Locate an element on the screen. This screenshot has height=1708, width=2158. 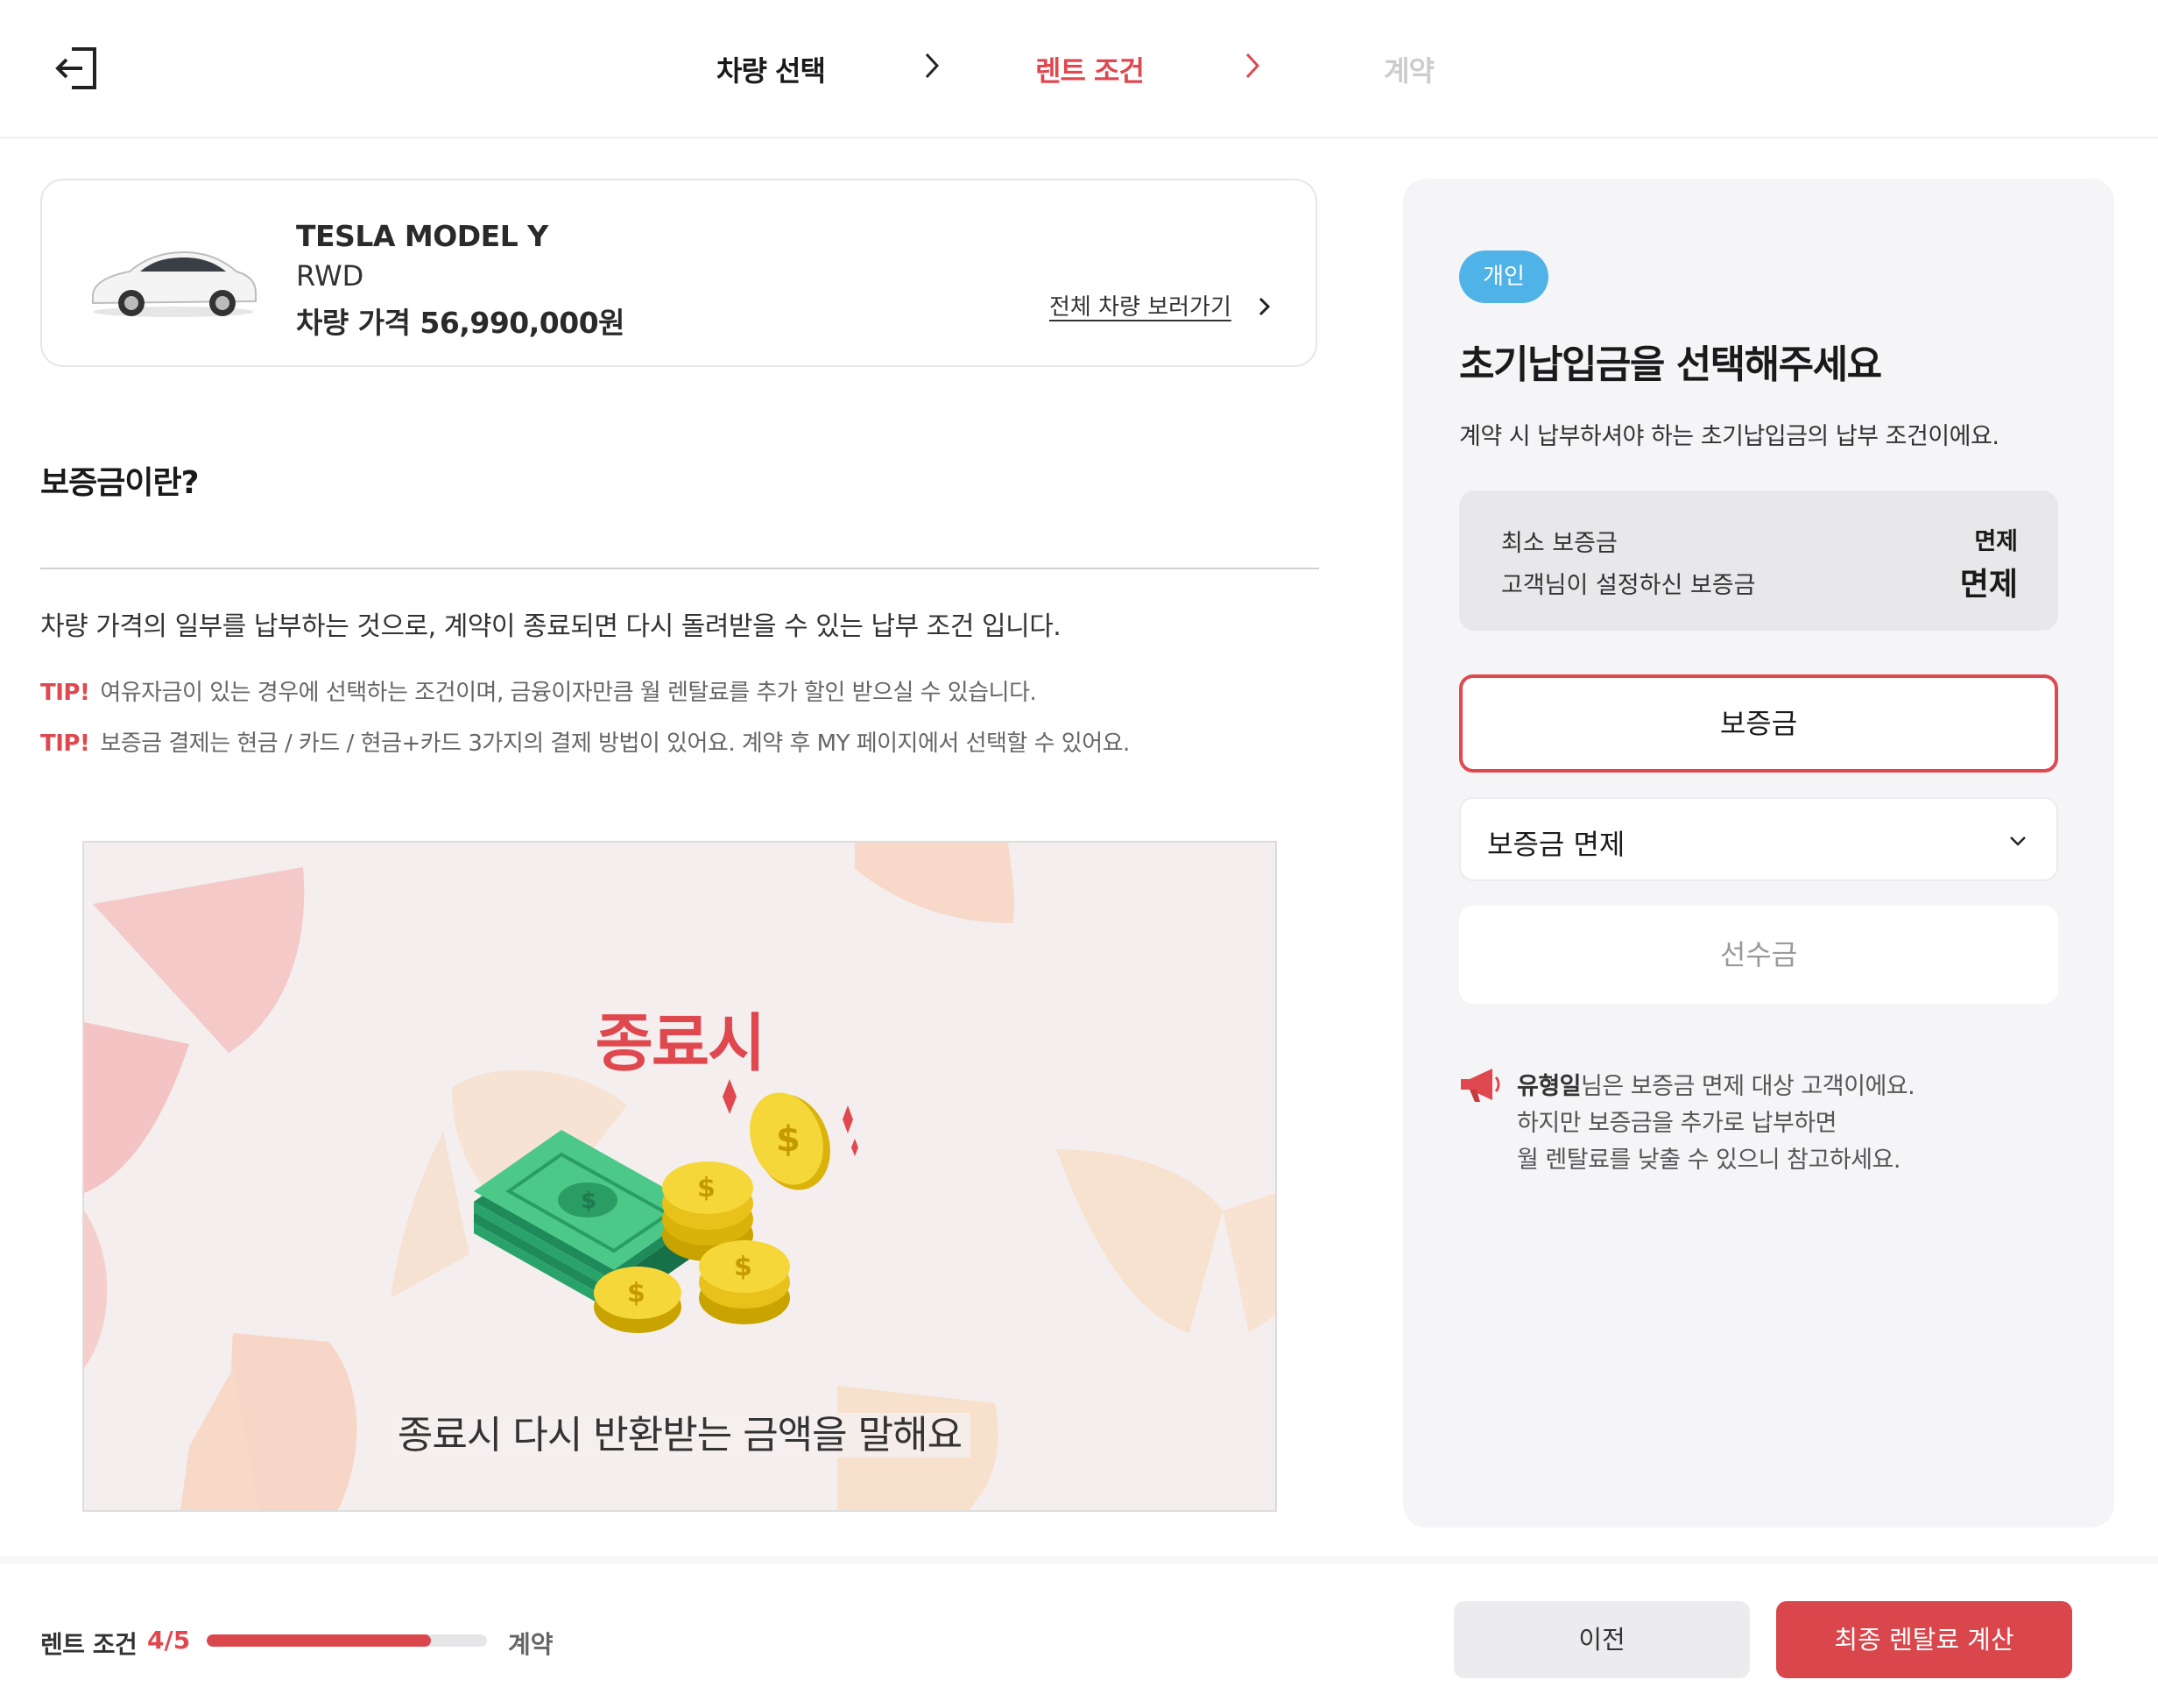
min-deposit-label: 최소 보증금 is located at coordinates (1559, 543).